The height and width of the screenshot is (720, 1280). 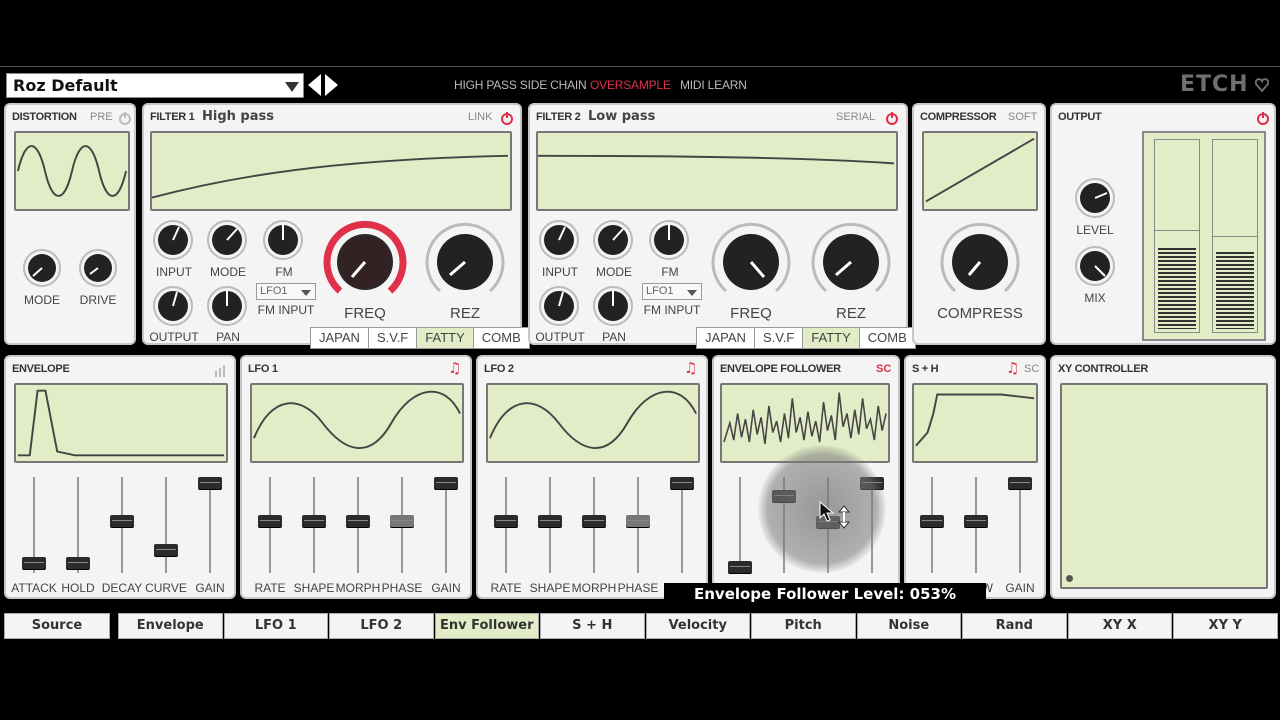 I want to click on filter1-mode-fatty: FATTY, so click(x=445, y=338).